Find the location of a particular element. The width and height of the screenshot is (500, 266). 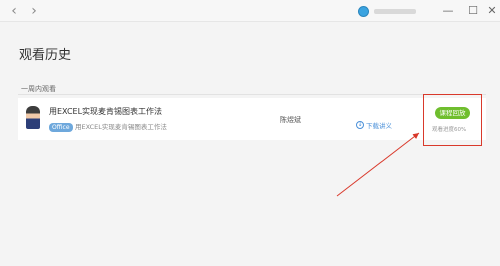

section-label: 一周内观看 is located at coordinates (38, 89).